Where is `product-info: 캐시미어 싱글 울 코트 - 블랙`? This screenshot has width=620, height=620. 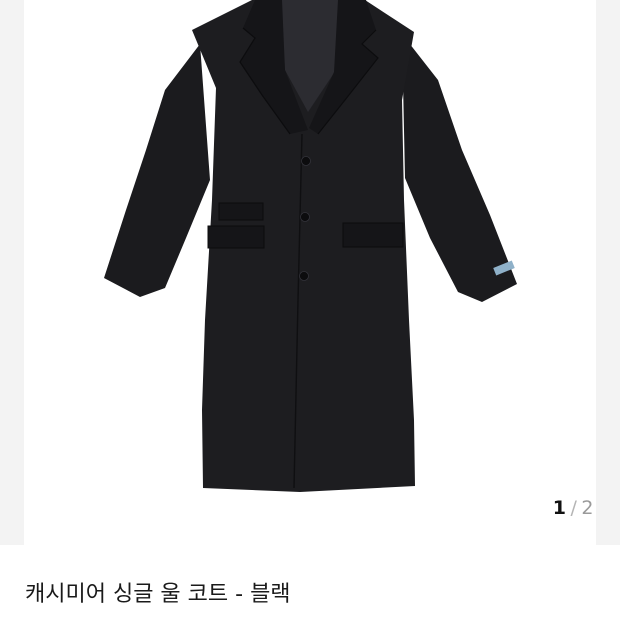 product-info: 캐시미어 싱글 울 코트 - 블랙 is located at coordinates (310, 582).